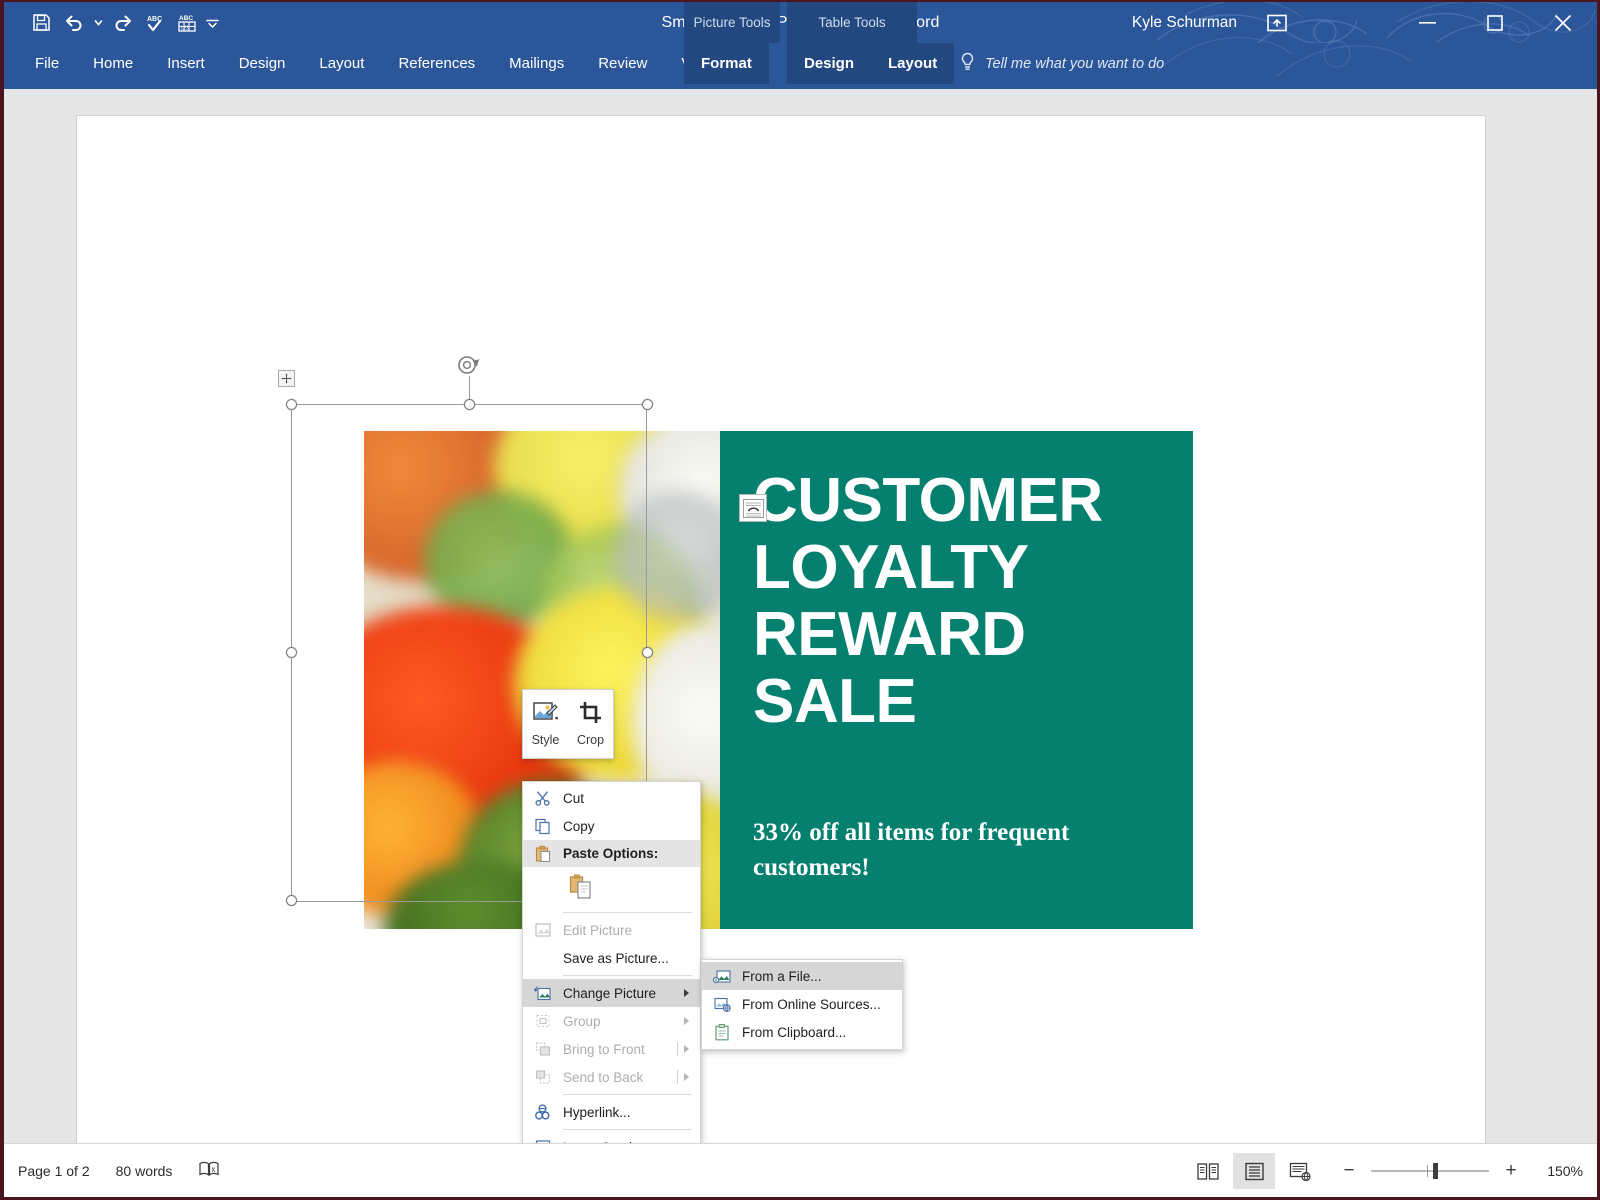 Image resolution: width=1600 pixels, height=1200 pixels. I want to click on status-right-group: − + 150%, so click(1385, 1170).